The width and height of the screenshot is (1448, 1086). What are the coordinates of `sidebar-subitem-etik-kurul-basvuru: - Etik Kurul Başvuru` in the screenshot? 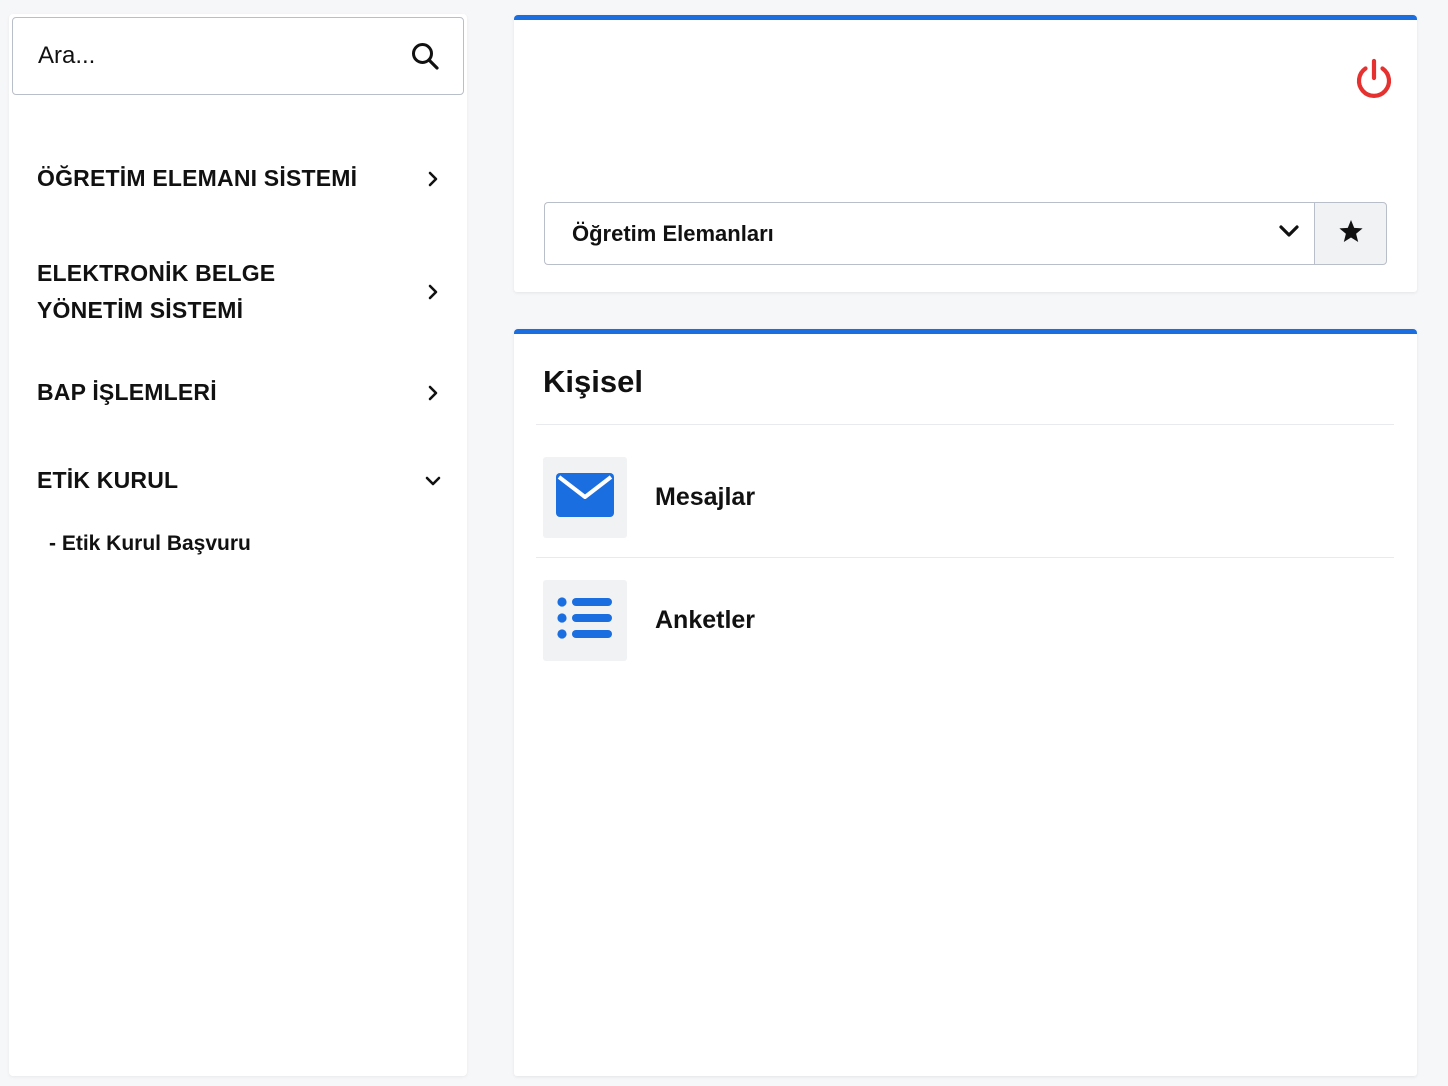 It's located at (150, 544).